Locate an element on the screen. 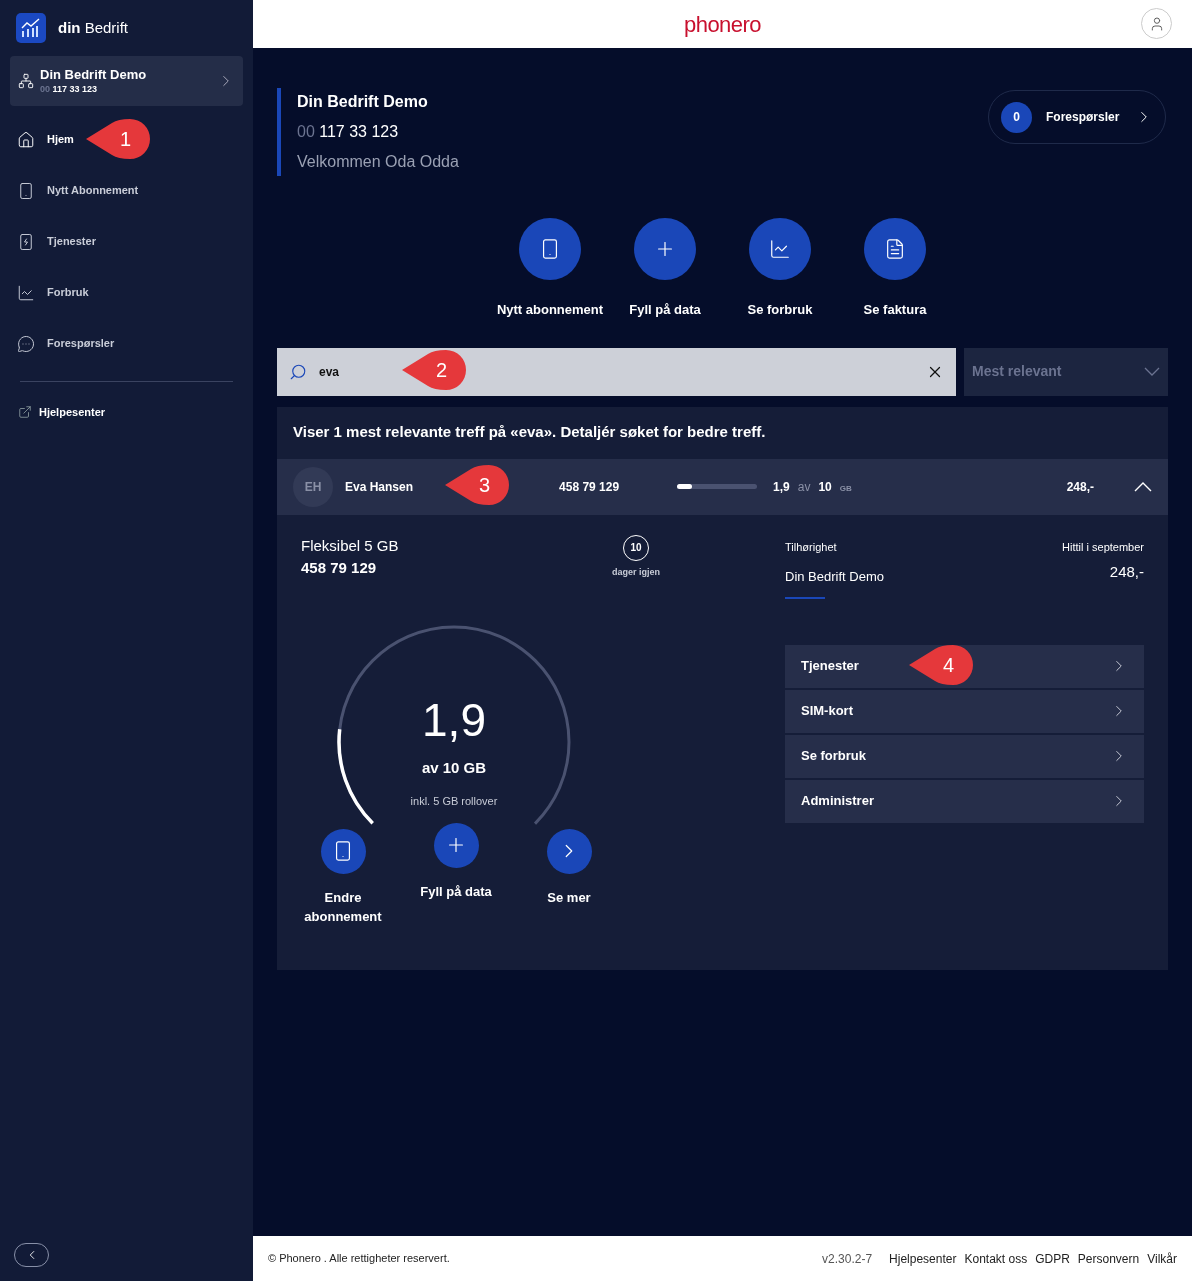 The height and width of the screenshot is (1281, 1192). gauge-value: 1,9 is located at coordinates (454, 719).